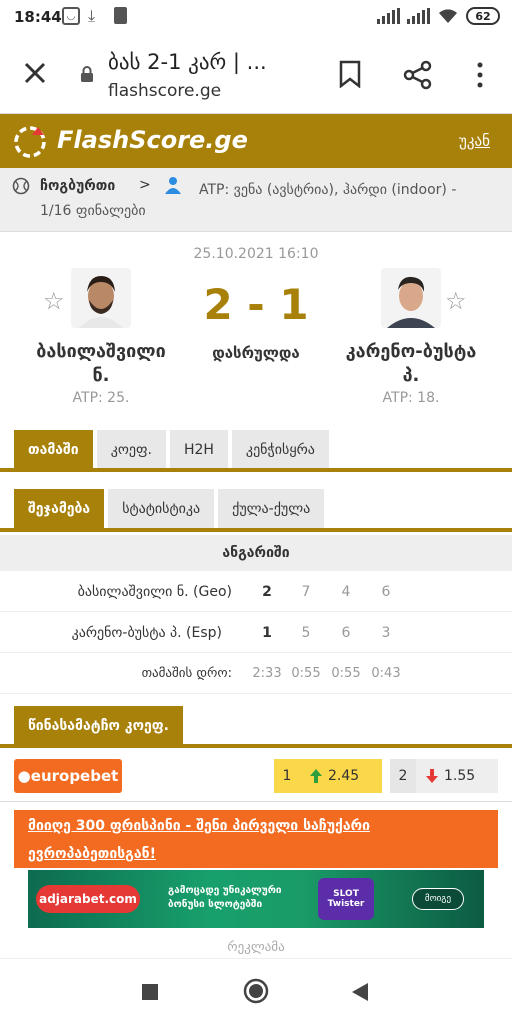 The image size is (512, 1024). Describe the element at coordinates (256, 141) in the screenshot. I see `site-header: FlashScore.ge უკან` at that location.